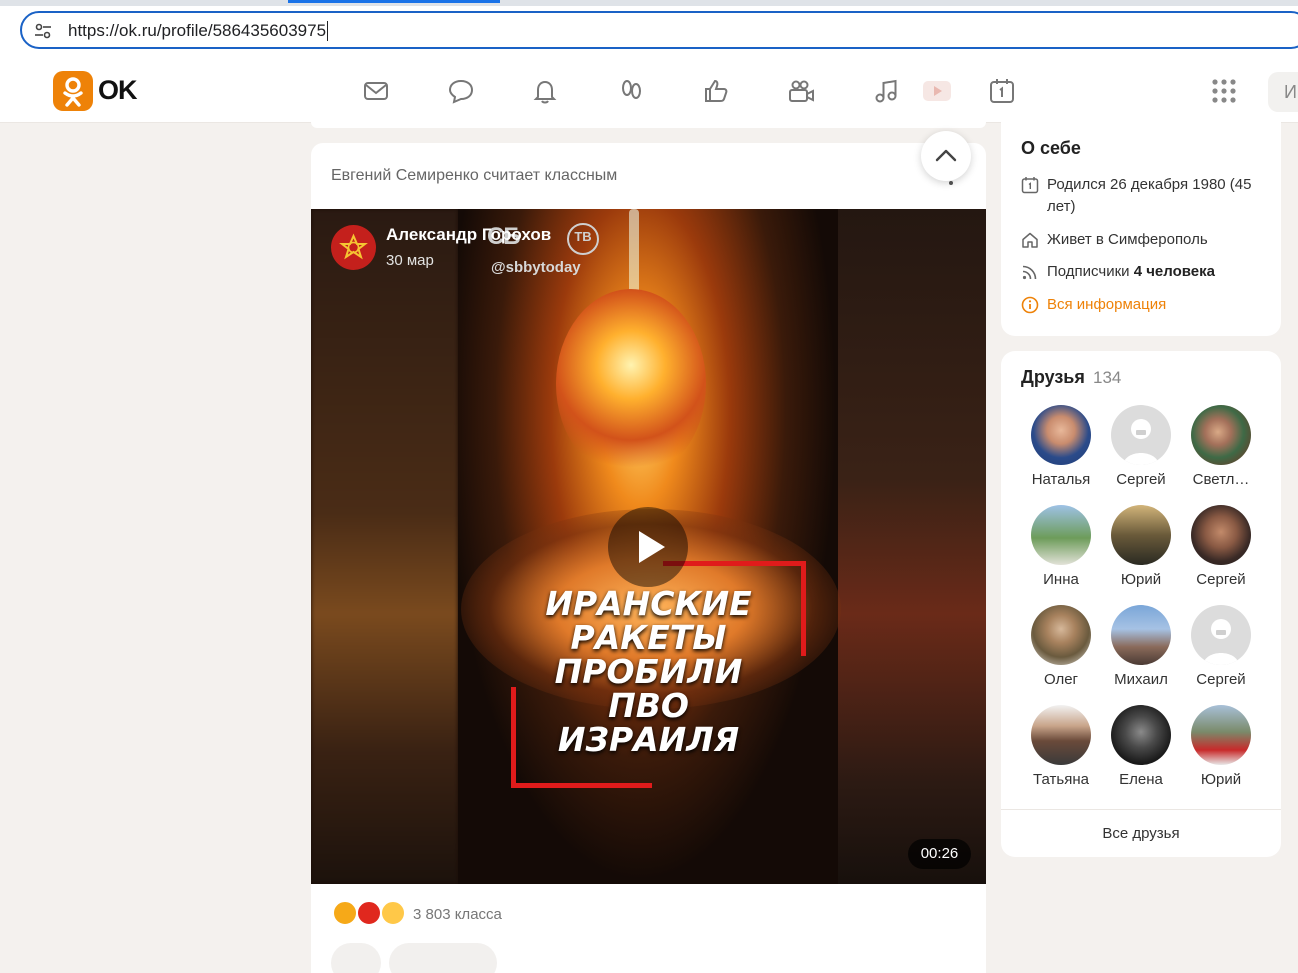  Describe the element at coordinates (1149, 195) in the screenshot. I see `birthday-text: Родился 26 декабря 1980 (45 лет)` at that location.